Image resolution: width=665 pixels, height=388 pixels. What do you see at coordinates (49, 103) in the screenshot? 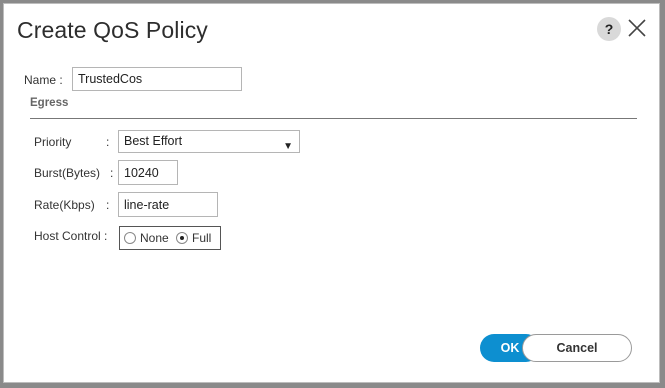
I see `egress-section-label: Egress` at bounding box center [49, 103].